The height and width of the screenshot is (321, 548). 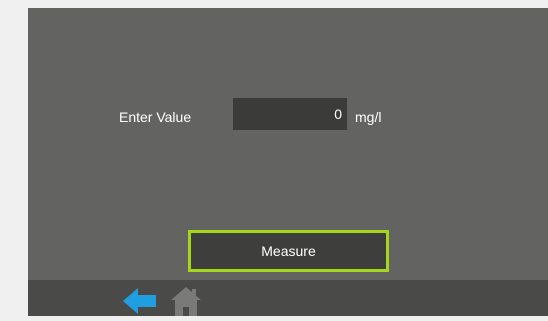 What do you see at coordinates (368, 117) in the screenshot?
I see `unit-label: mg/l` at bounding box center [368, 117].